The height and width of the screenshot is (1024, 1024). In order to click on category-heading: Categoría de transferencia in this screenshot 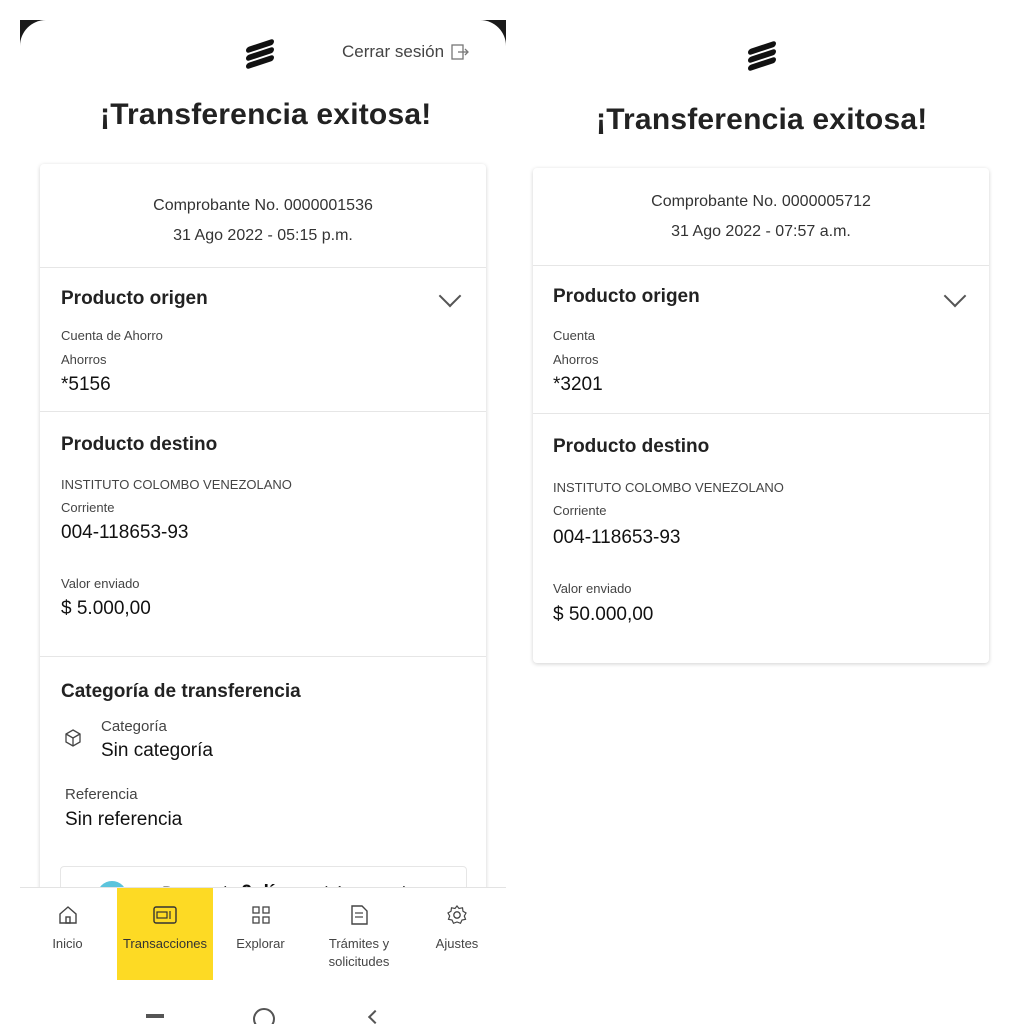, I will do `click(181, 691)`.